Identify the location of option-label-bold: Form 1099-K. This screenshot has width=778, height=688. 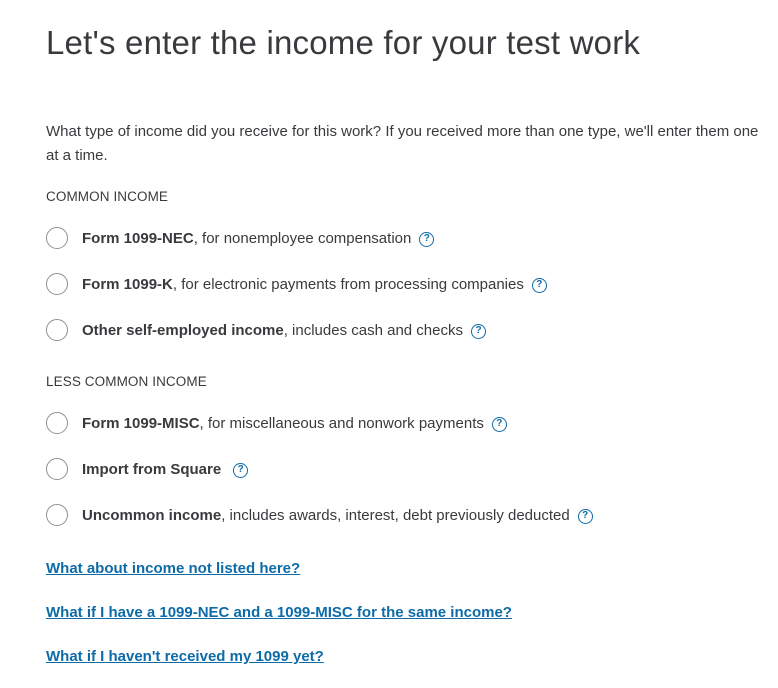
(127, 284).